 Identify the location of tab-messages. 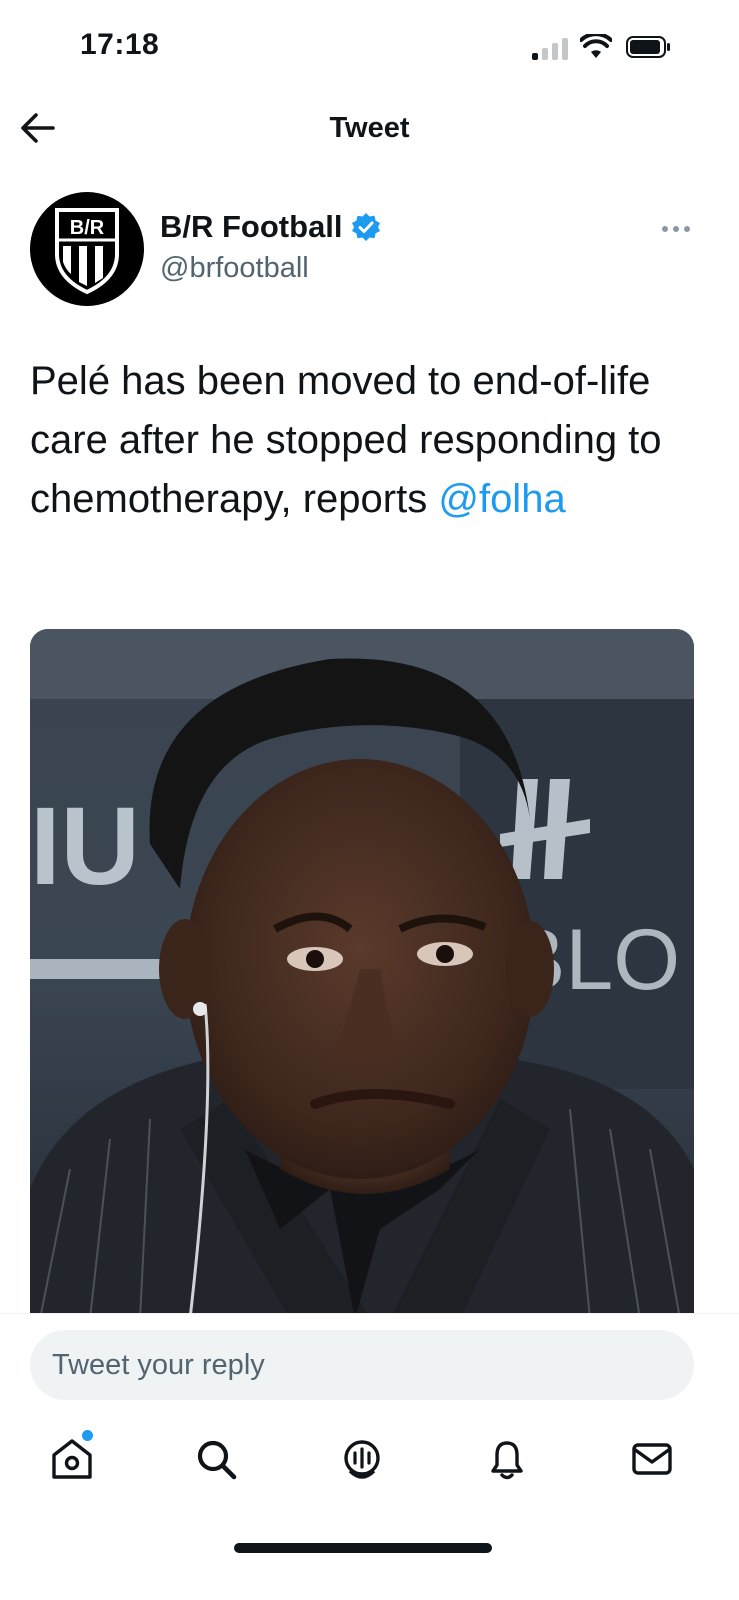
(652, 1459).